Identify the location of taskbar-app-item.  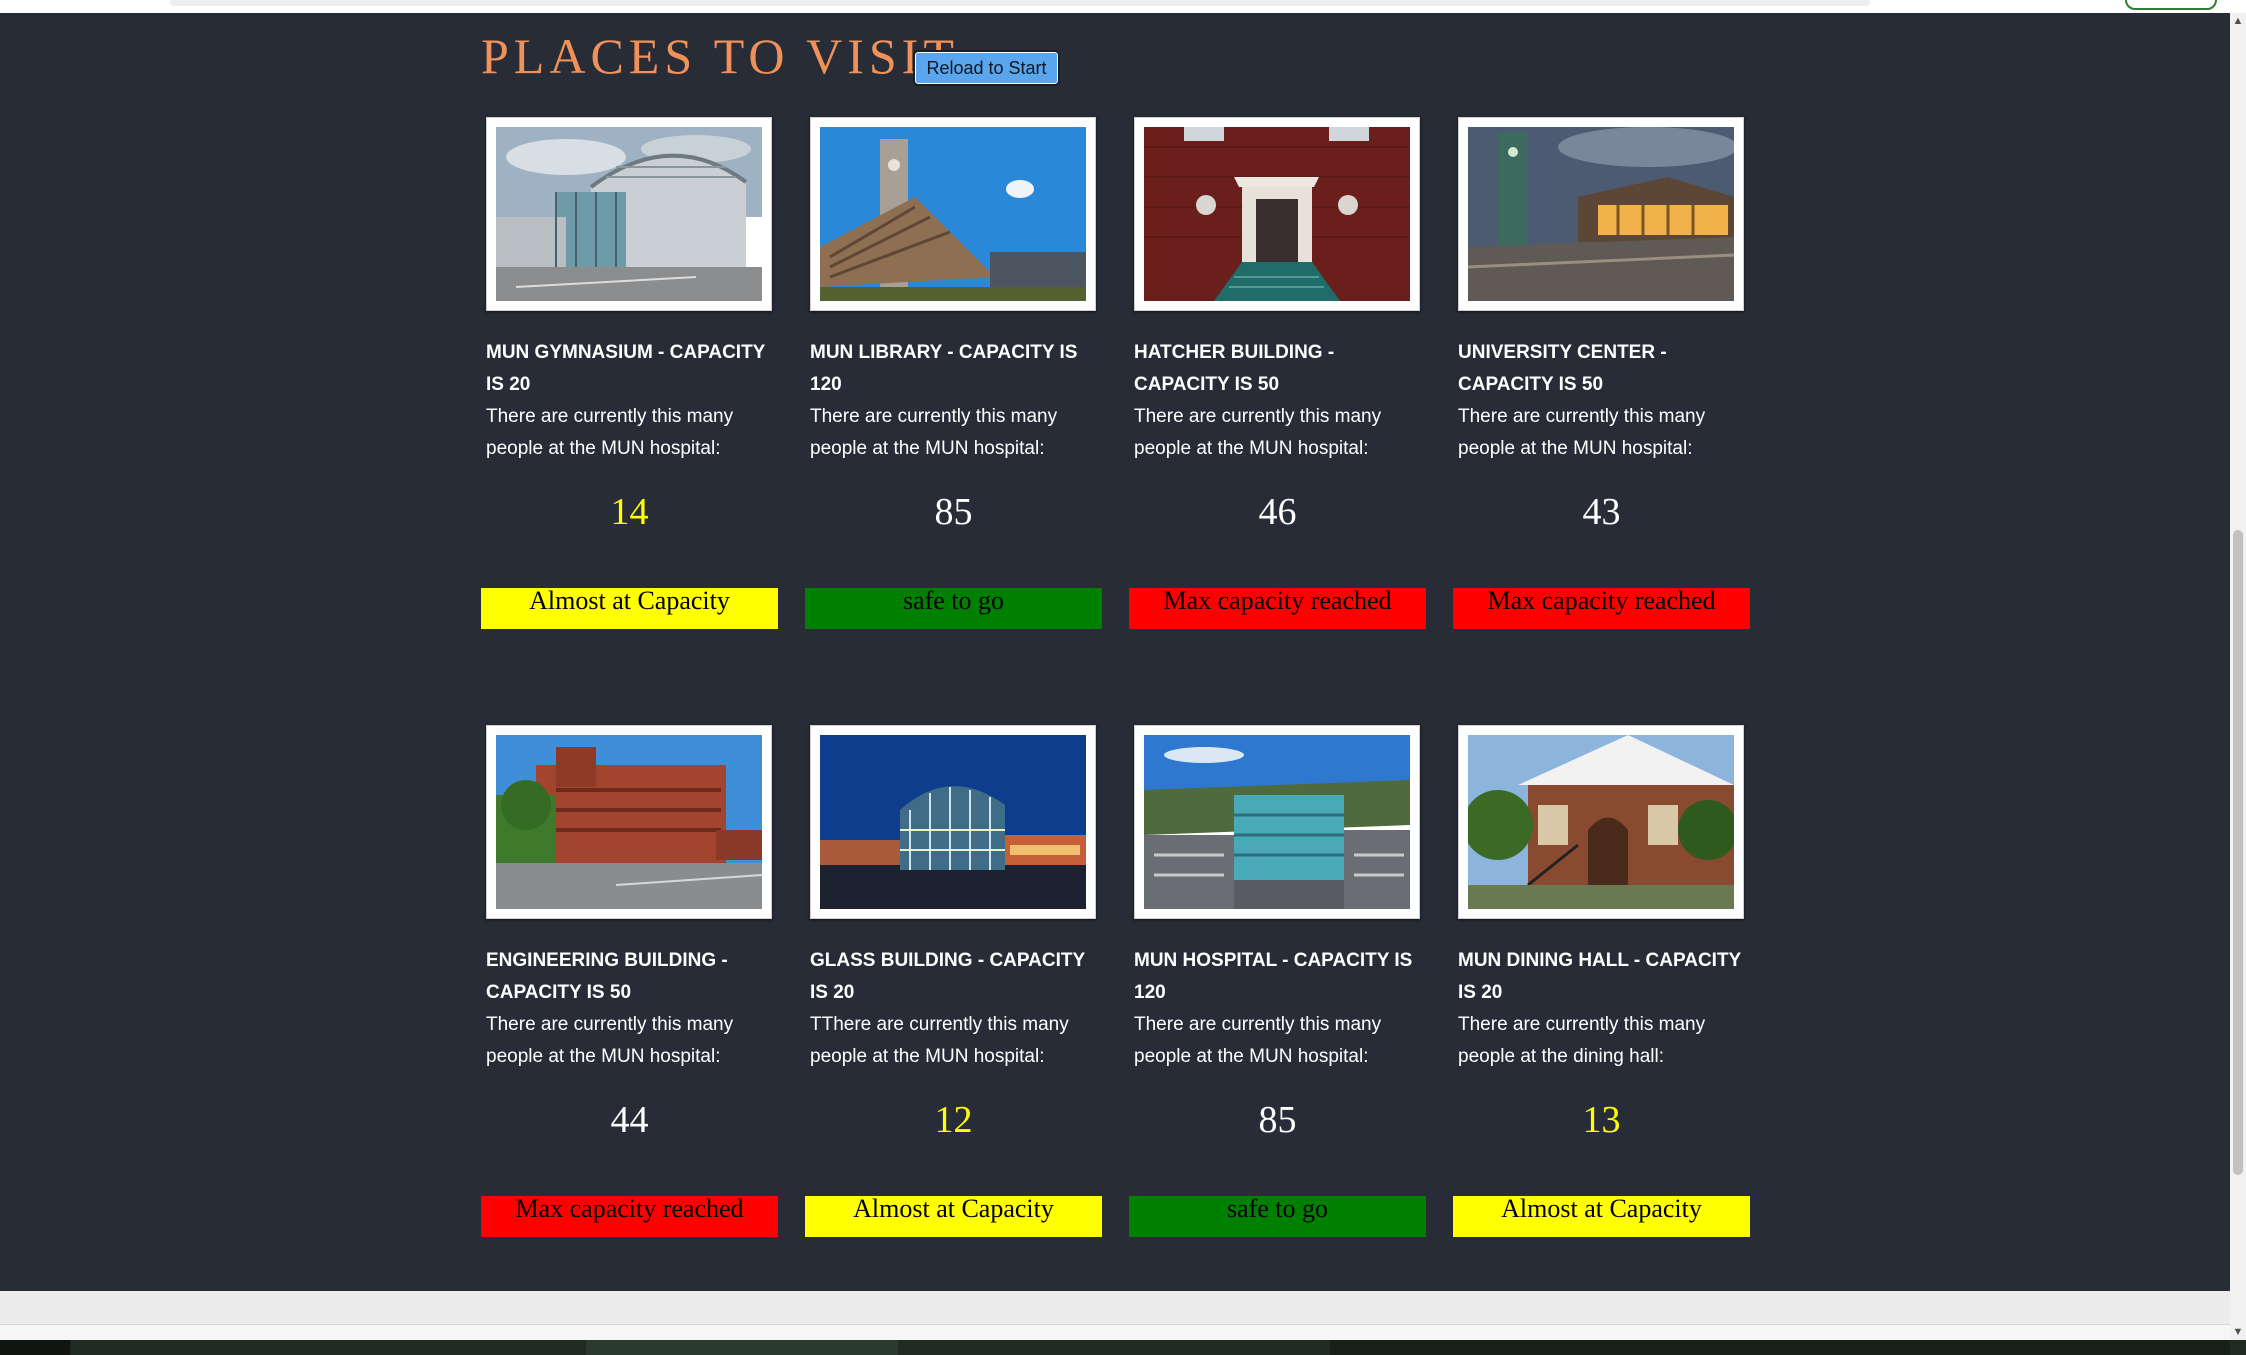
(742, 1347).